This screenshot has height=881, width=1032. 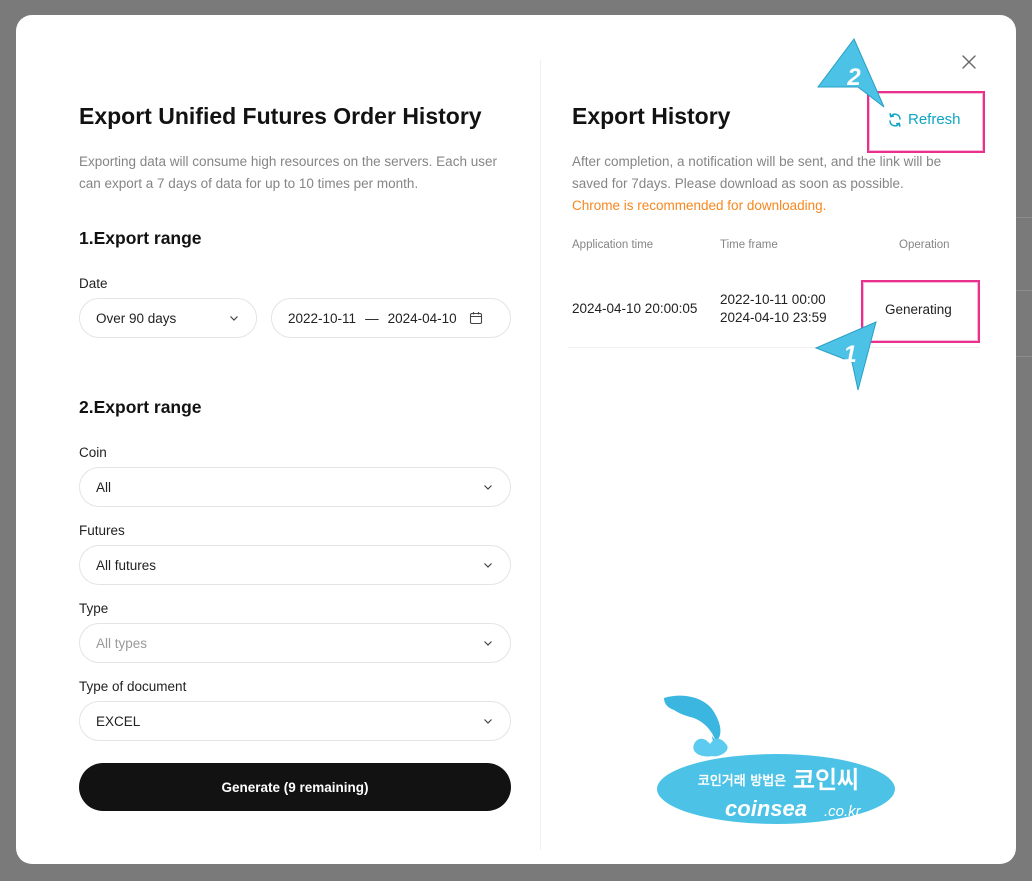 I want to click on application-time-cell: 2024-04-10 20:00:05, so click(x=635, y=308).